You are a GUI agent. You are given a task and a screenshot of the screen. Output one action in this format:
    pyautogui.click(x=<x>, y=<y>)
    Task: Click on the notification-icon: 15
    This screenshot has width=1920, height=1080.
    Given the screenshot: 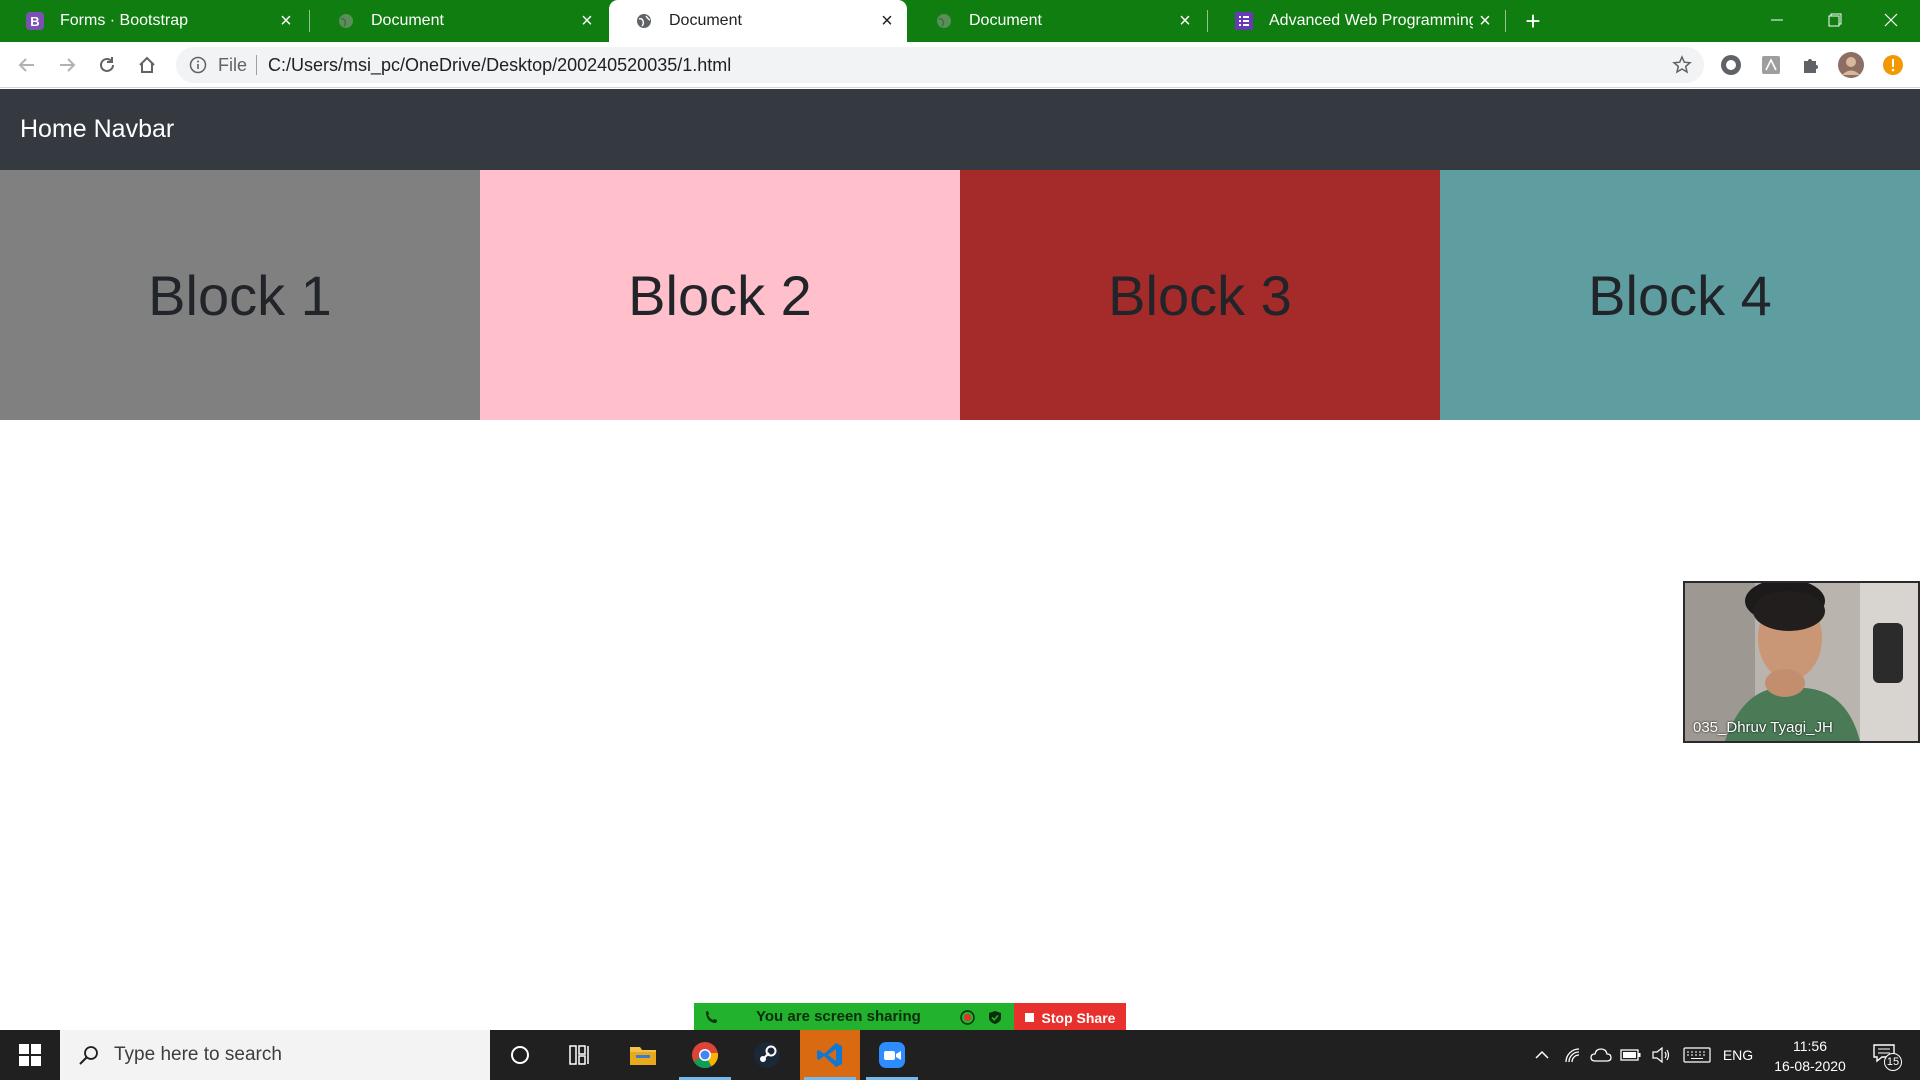 What is the action you would take?
    pyautogui.click(x=1887, y=1057)
    